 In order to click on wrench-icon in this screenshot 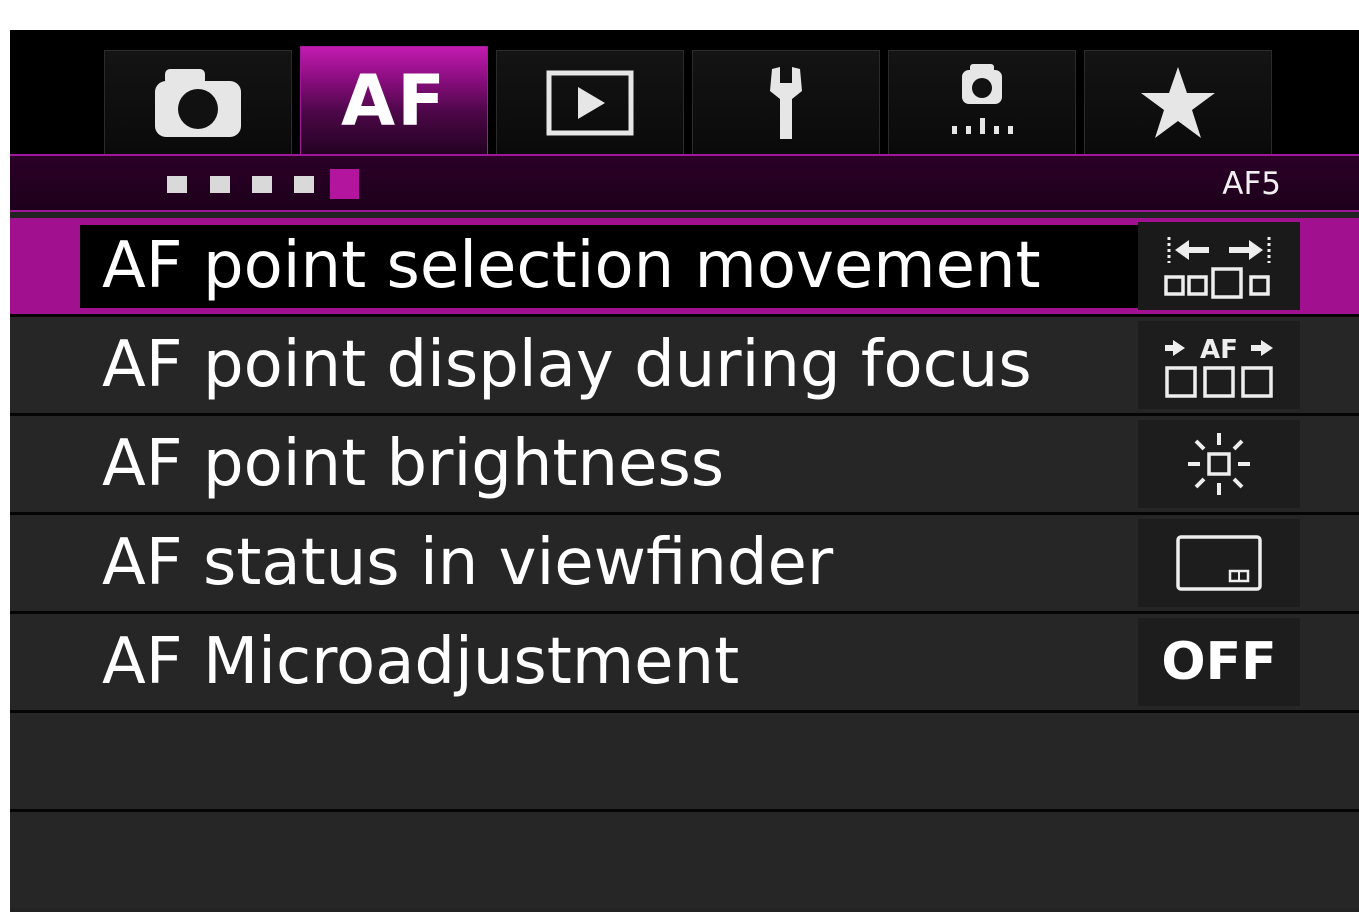, I will do `click(786, 102)`.